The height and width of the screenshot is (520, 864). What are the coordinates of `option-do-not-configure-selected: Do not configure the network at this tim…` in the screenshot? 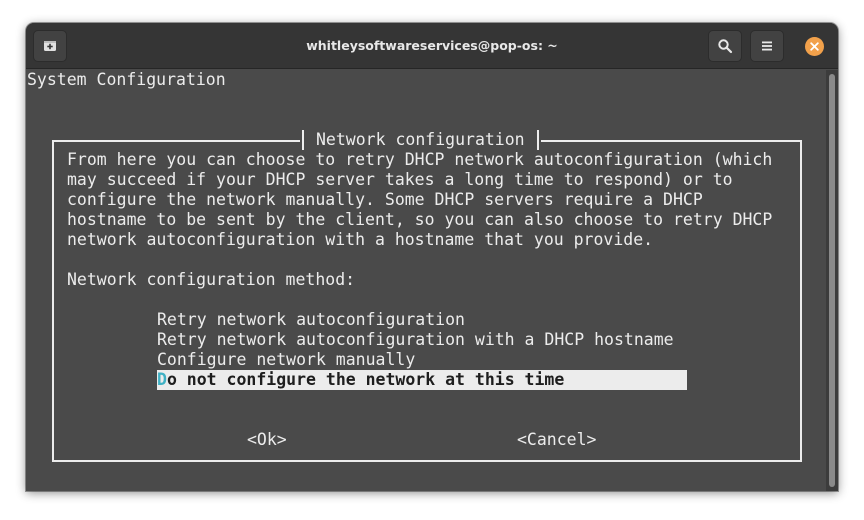 It's located at (422, 380).